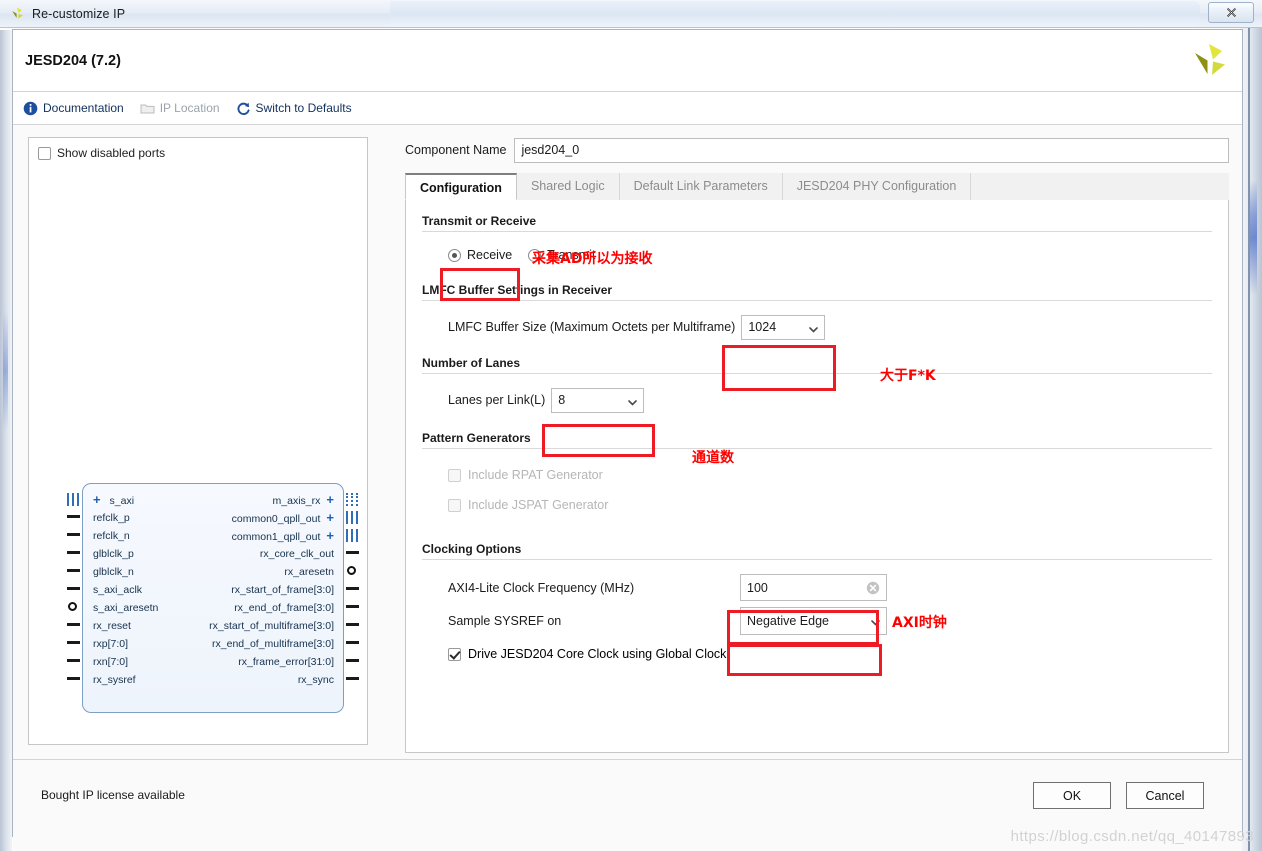 Image resolution: width=1262 pixels, height=851 pixels. I want to click on window-titlebar: Re-customize IP, so click(631, 14).